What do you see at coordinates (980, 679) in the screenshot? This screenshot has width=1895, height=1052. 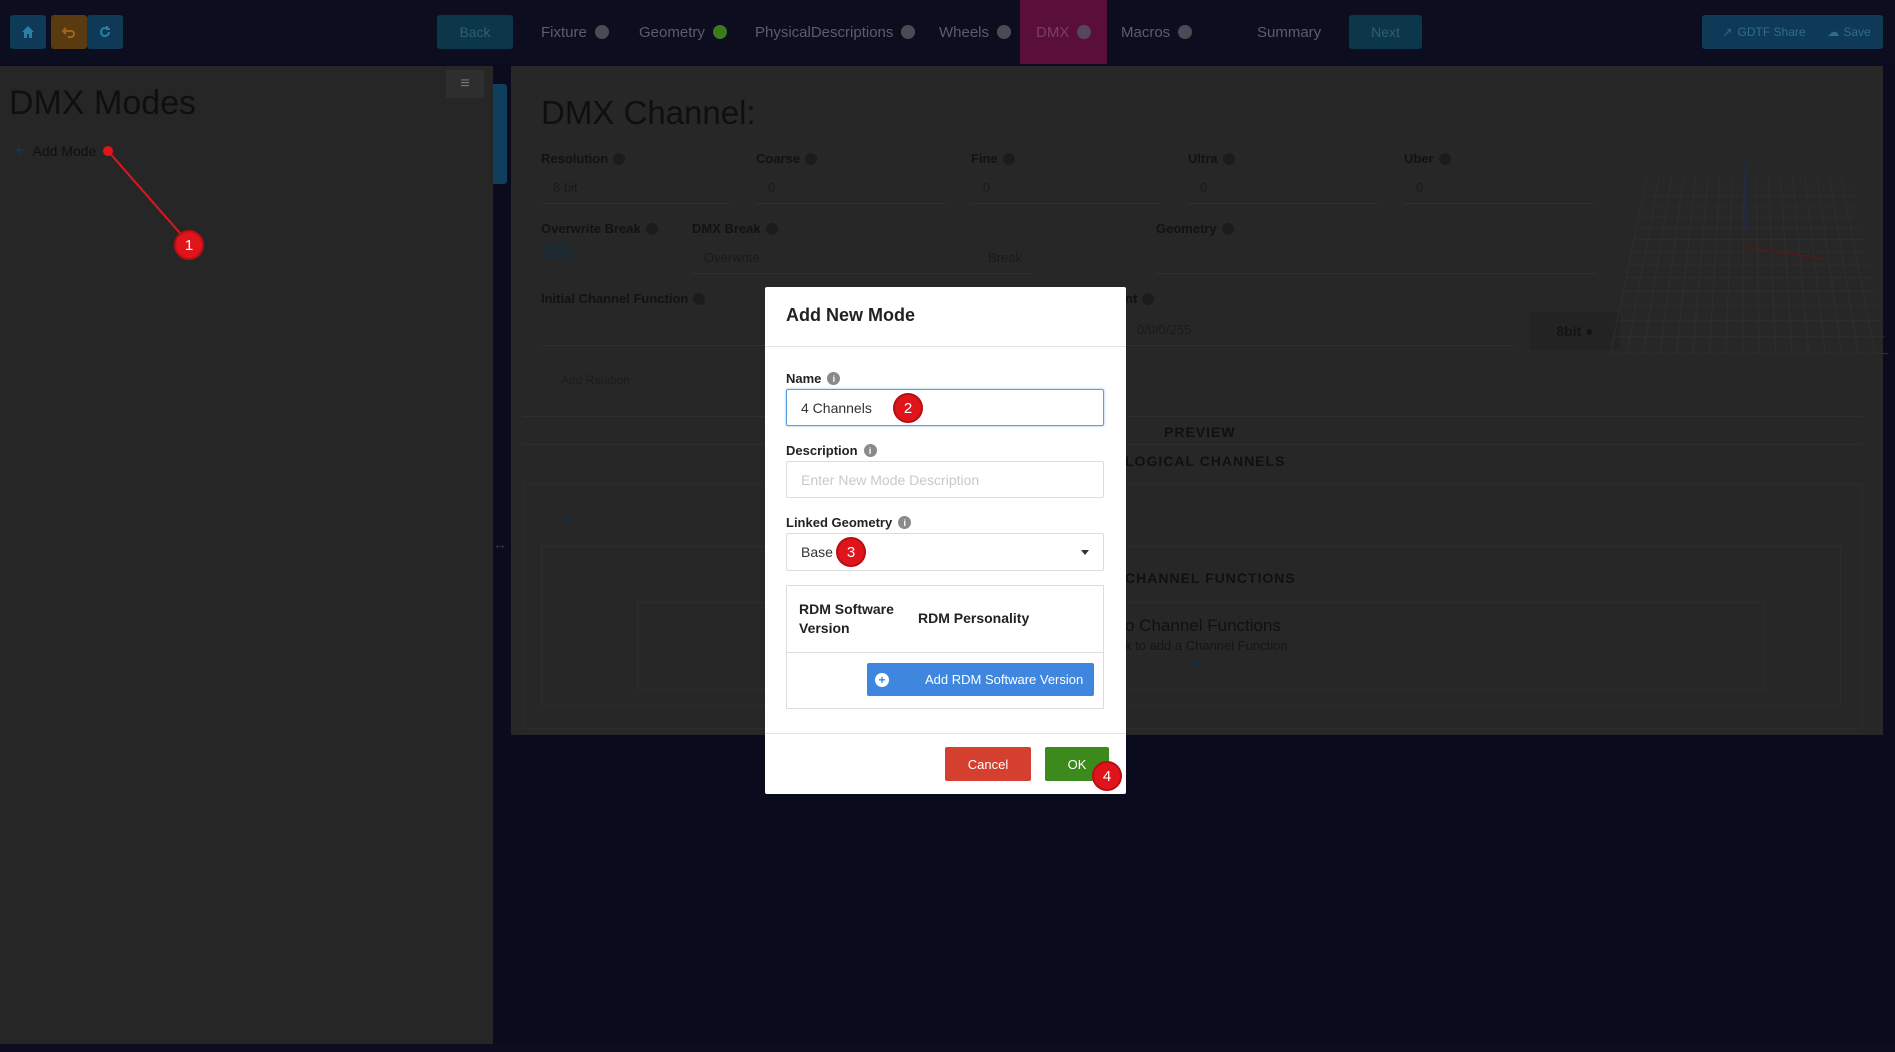 I see `add-rdm-software-version-button: + Add RDM Software Version` at bounding box center [980, 679].